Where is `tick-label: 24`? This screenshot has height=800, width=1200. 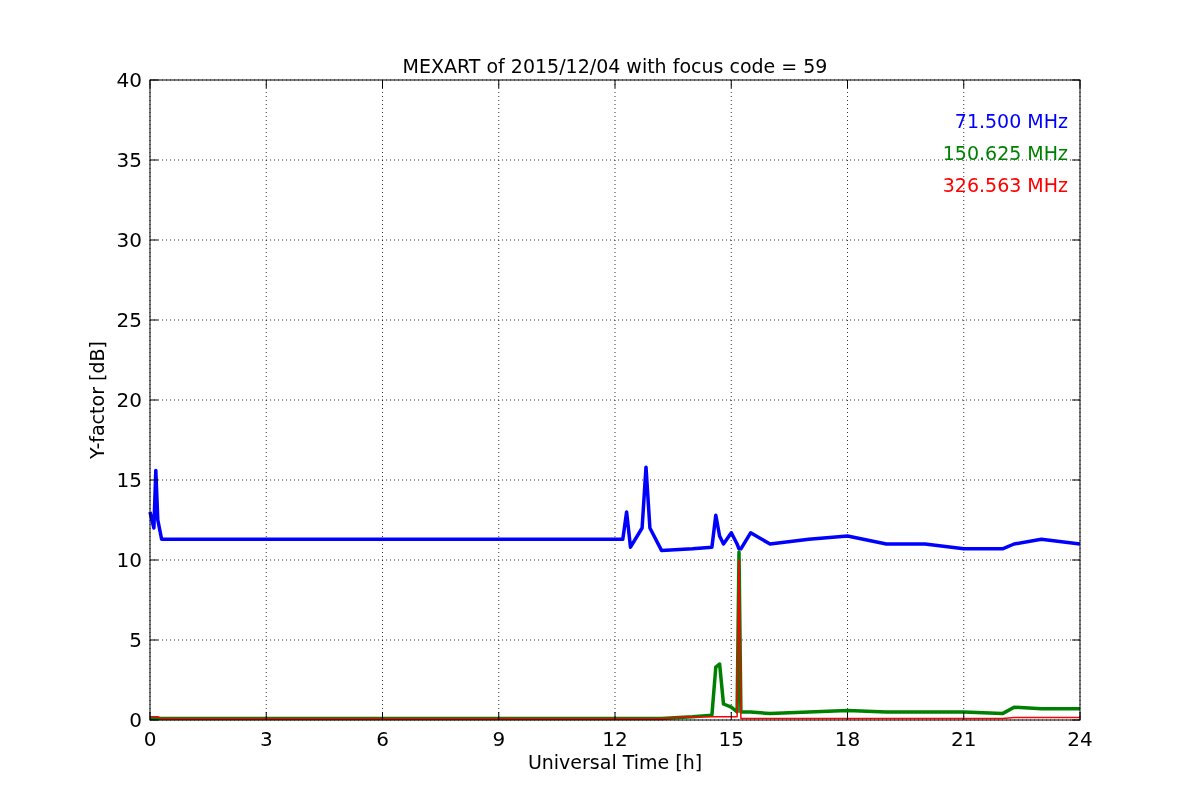
tick-label: 24 is located at coordinates (1080, 739).